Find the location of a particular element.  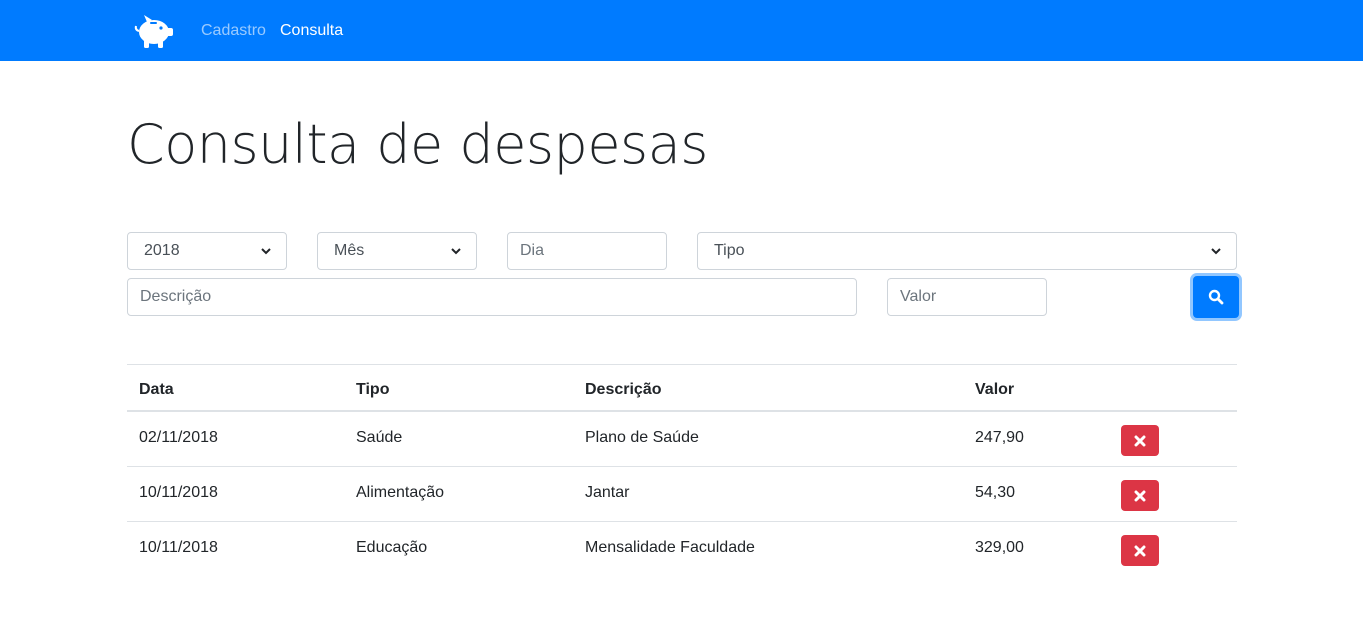

navbar: Cadastro Consulta is located at coordinates (681, 30).